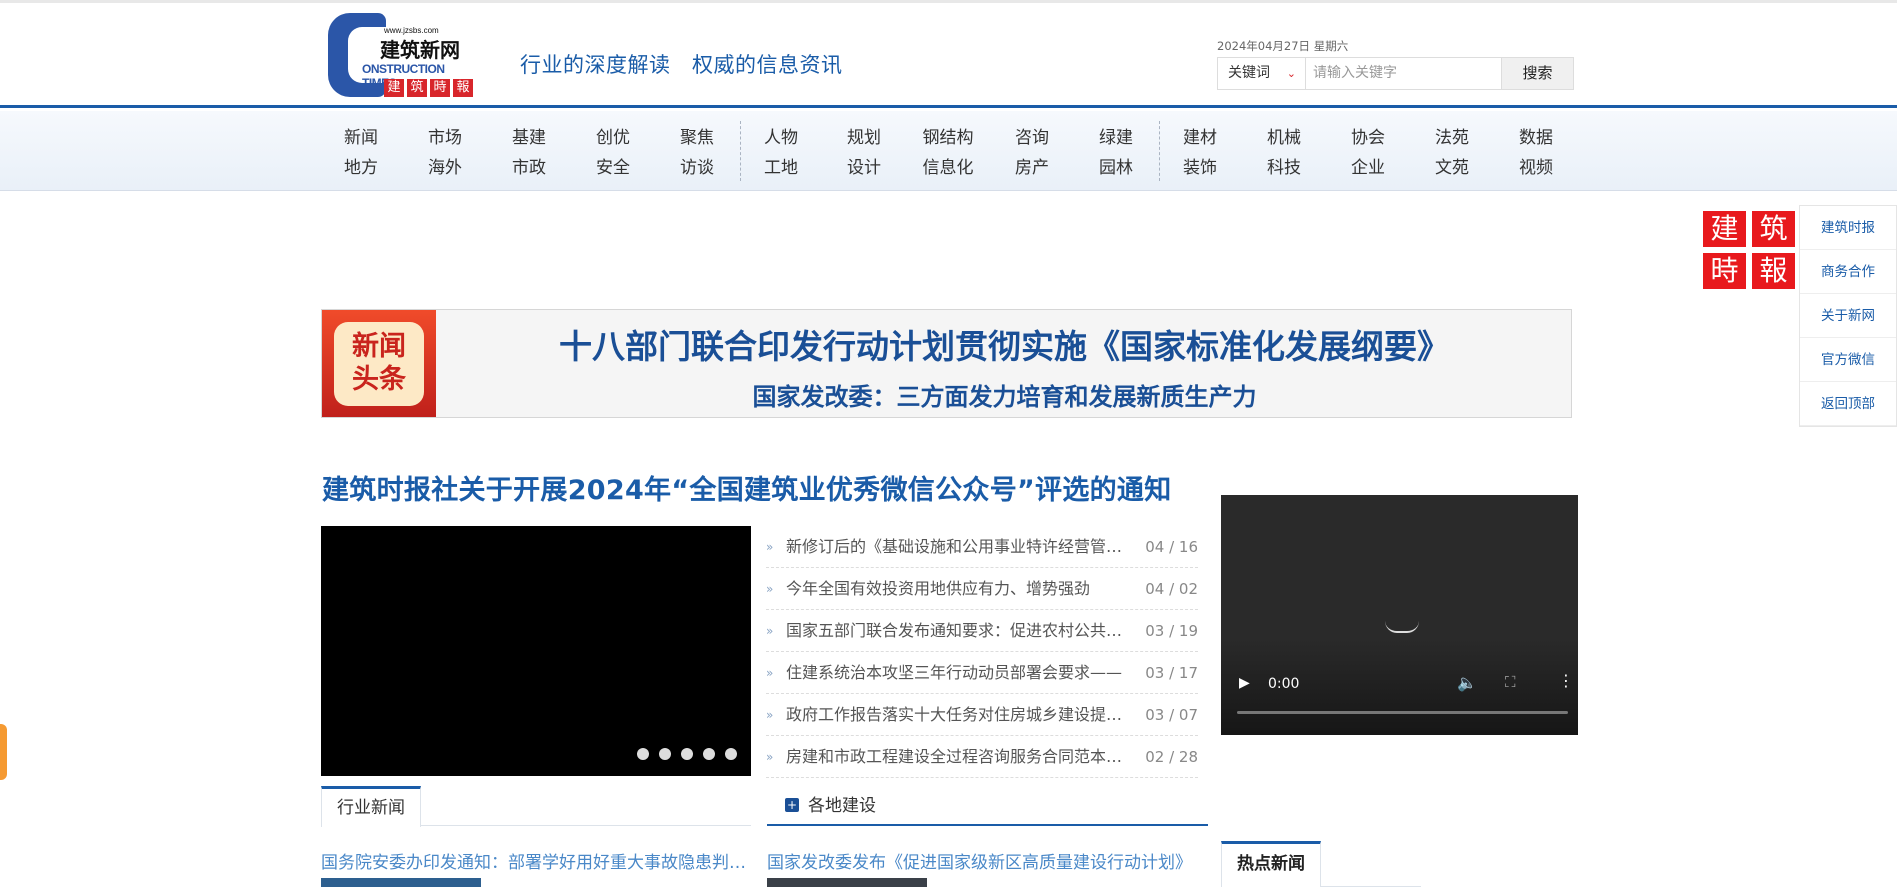  Describe the element at coordinates (956, 757) in the screenshot. I see `news-title: 房建和市政工程建设全过程咨询服务合同范本发布` at that location.